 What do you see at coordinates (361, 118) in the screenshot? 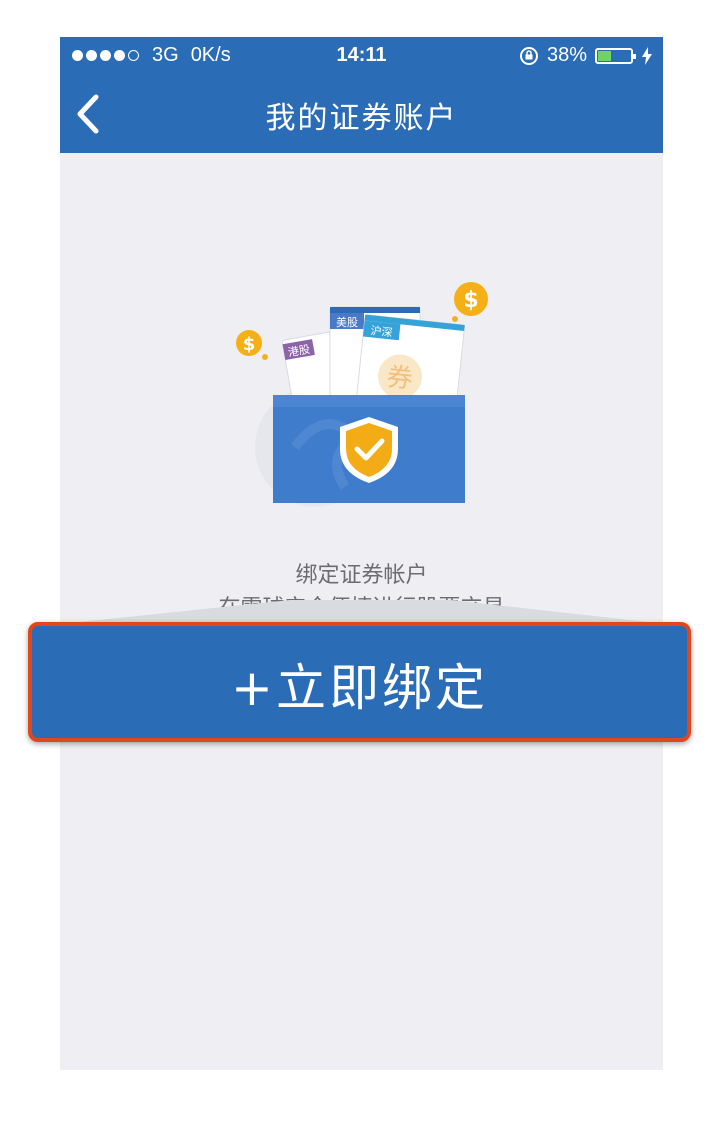
I see `page-title: 我的证券账户` at bounding box center [361, 118].